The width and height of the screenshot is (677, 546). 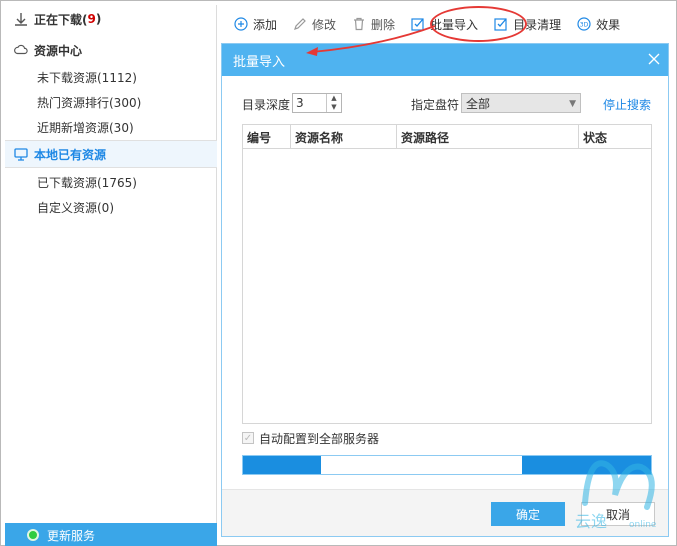 I want to click on sidebar-item-hot-ranking: 热门资源排行(300), so click(x=111, y=102).